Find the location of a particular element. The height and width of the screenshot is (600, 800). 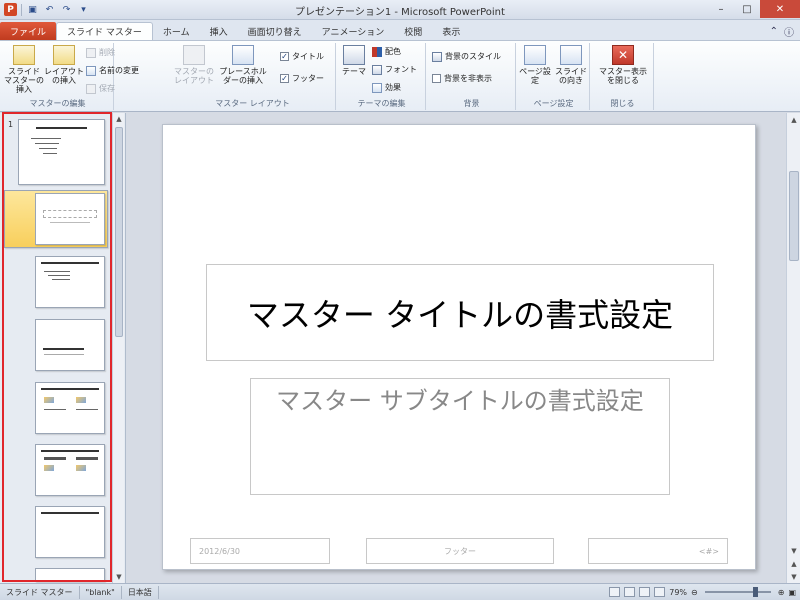

subtitle-placeholder: マスター サブタイトルの書式設定 is located at coordinates (460, 436).